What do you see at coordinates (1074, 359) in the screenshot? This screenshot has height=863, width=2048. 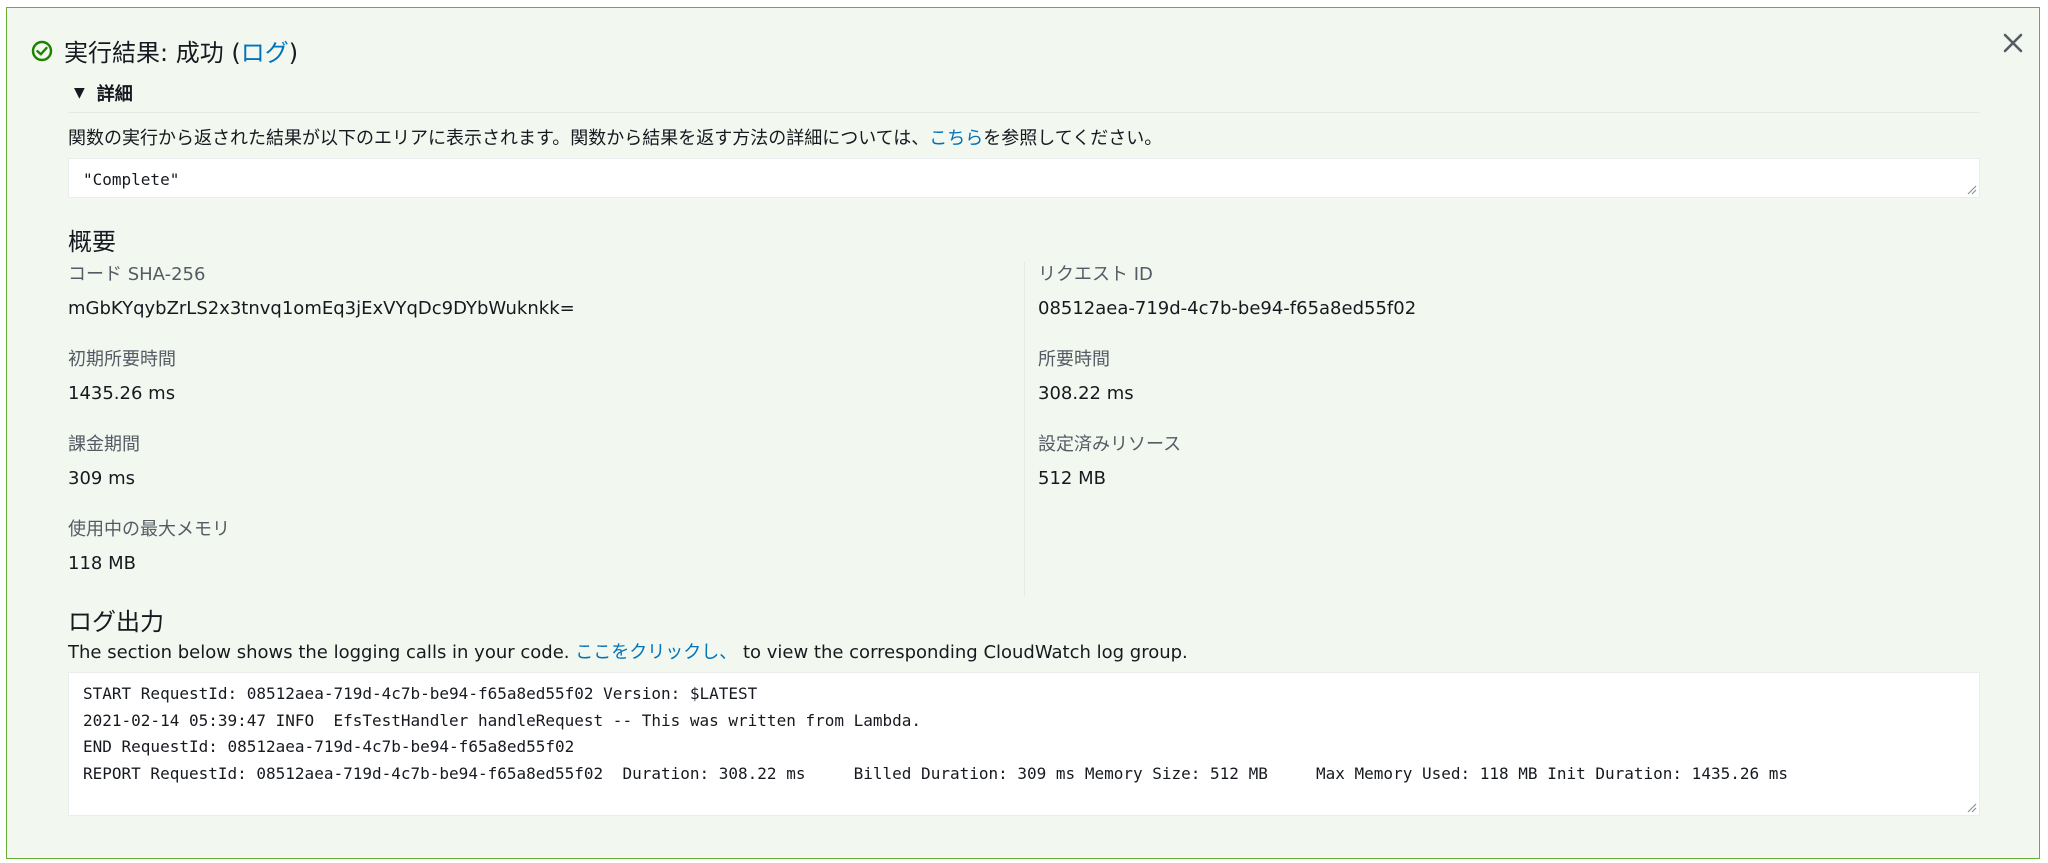 I see `summary-label: 所要時間` at bounding box center [1074, 359].